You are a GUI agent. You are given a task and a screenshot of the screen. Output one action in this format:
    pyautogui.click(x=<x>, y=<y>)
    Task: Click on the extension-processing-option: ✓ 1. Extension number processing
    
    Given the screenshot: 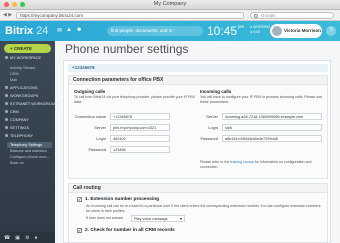 What is the action you would take?
    pyautogui.click(x=118, y=199)
    